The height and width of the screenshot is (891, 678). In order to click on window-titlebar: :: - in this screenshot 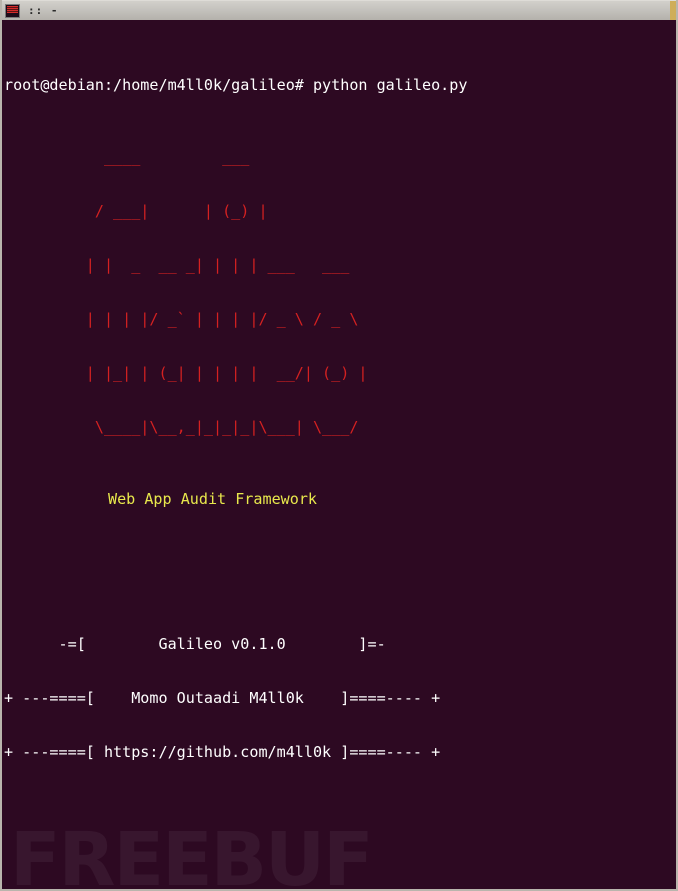, I will do `click(339, 10)`.